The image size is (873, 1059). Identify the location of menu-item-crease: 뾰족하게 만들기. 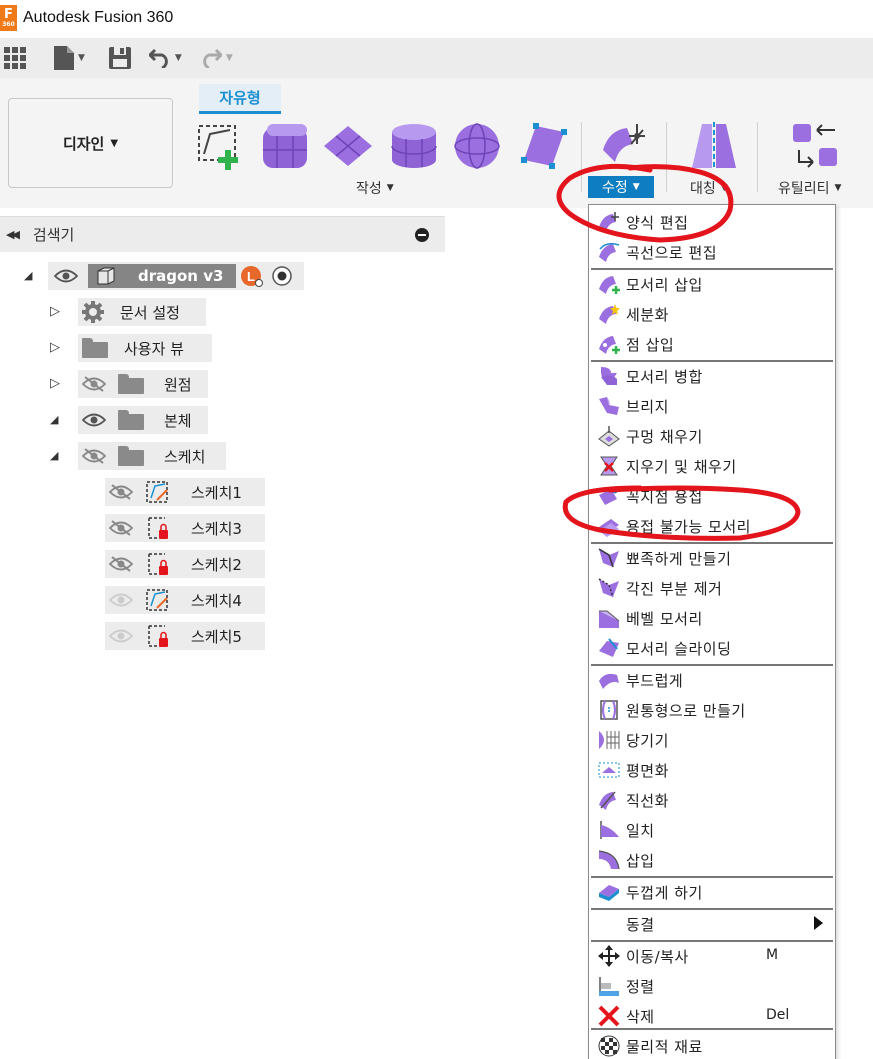
(712, 558).